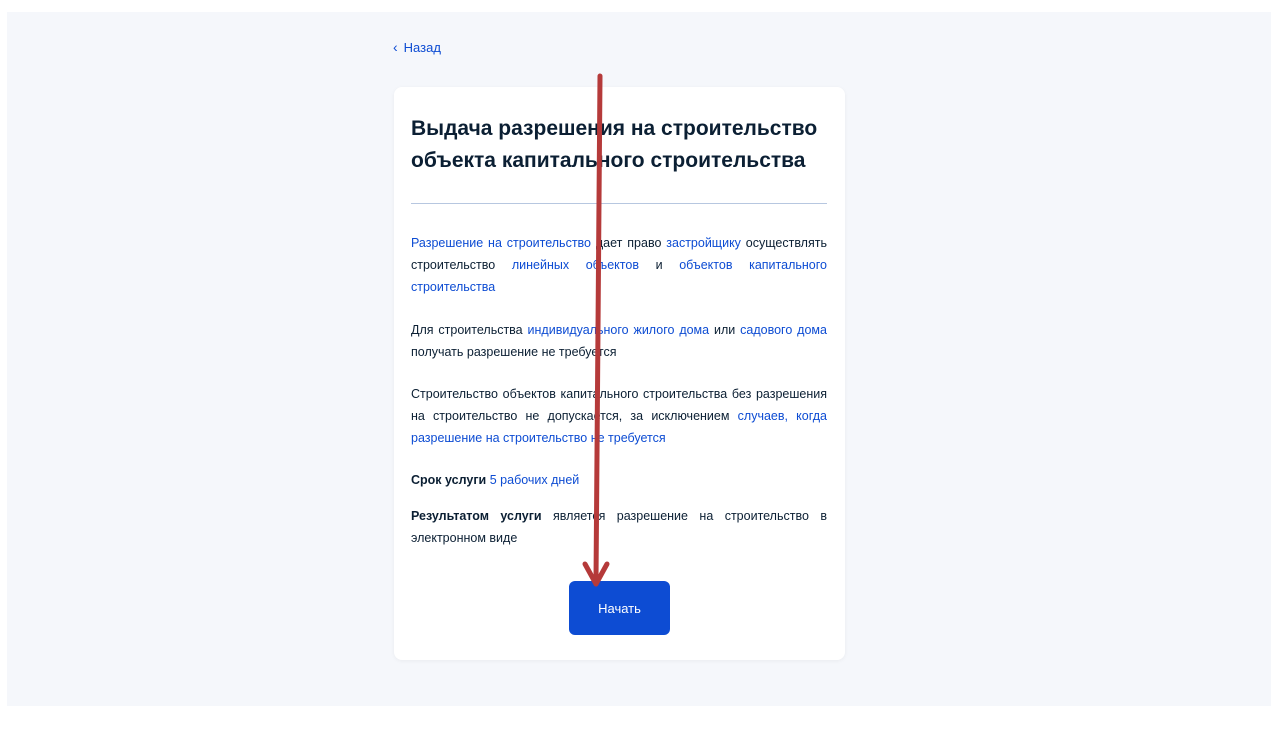 This screenshot has height=733, width=1271. I want to click on link-service-term-days: 5 рабочих дней, so click(535, 480).